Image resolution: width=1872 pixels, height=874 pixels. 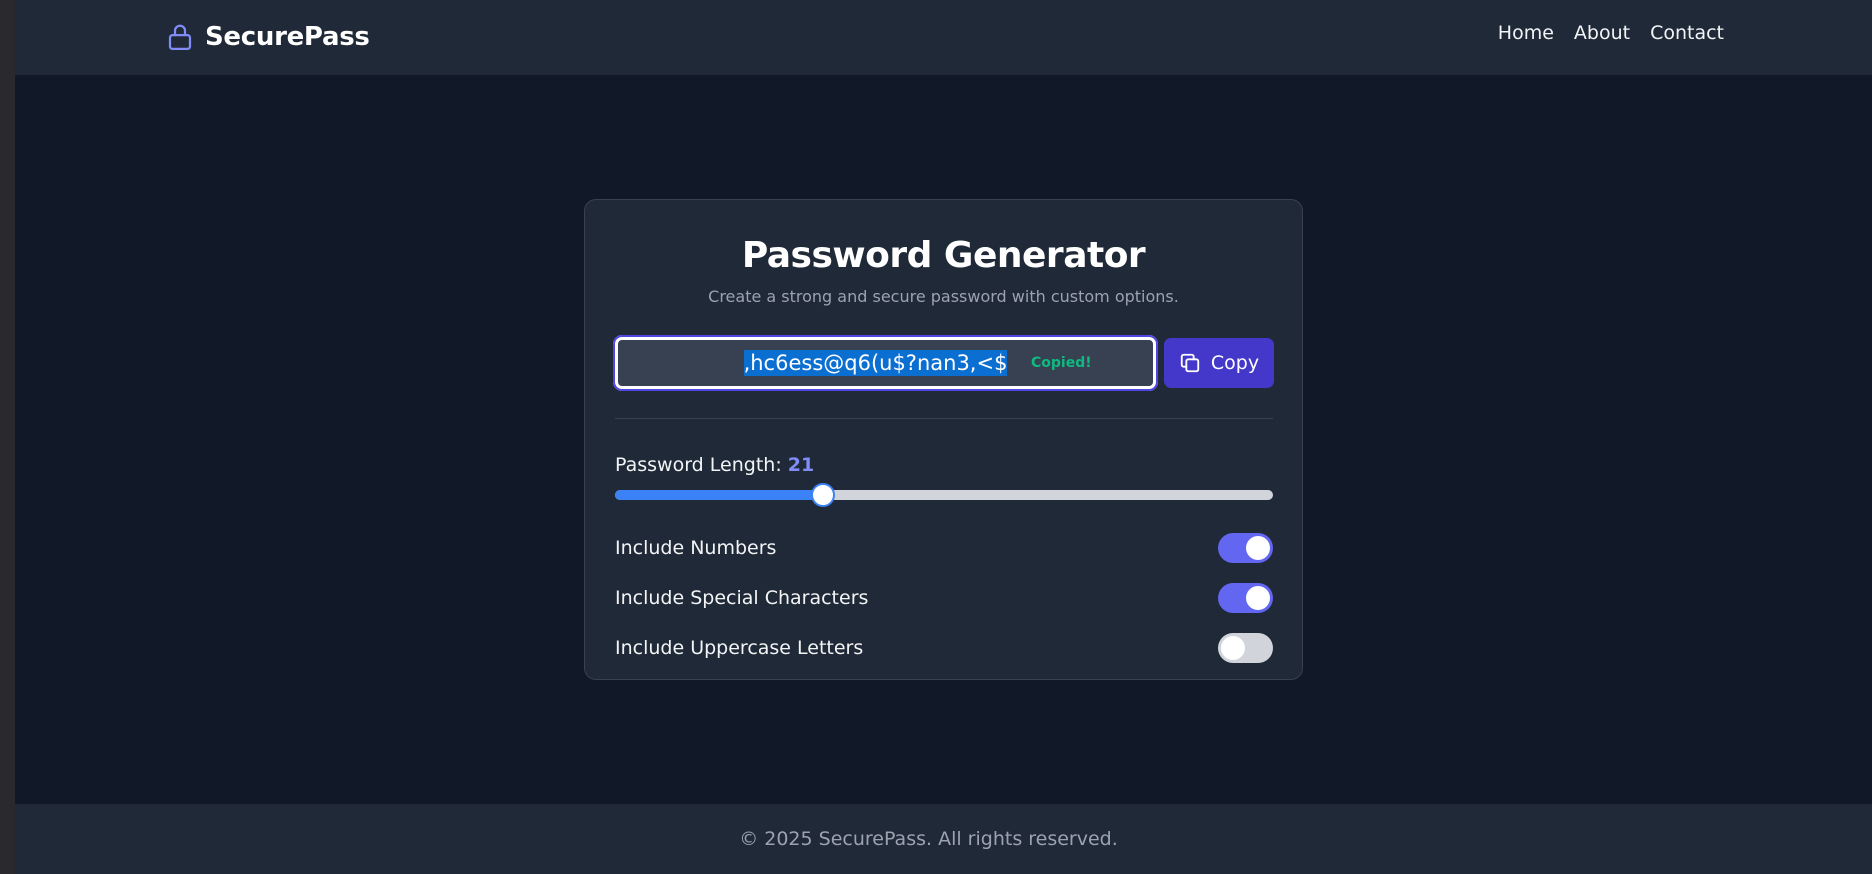 I want to click on nav-contact-link: Contact, so click(x=1687, y=33).